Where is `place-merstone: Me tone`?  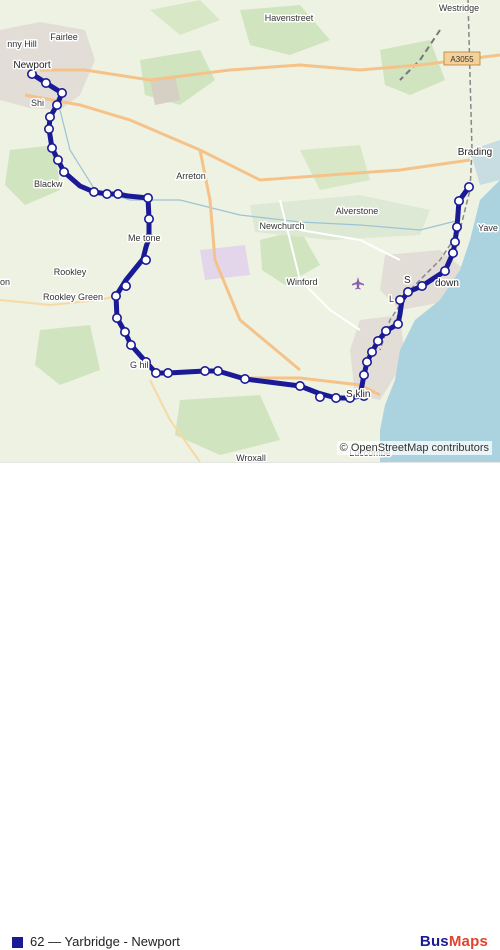 place-merstone: Me tone is located at coordinates (144, 238).